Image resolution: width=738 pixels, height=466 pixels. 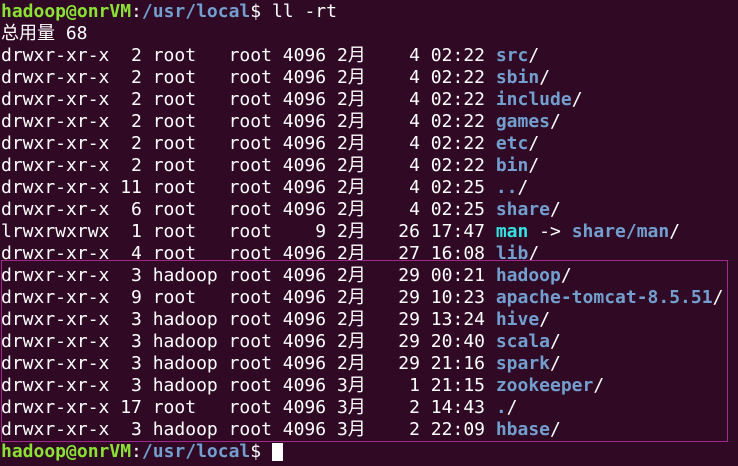 I want to click on row-metadata: drwxr-xr-x 11 root root 4096 2月 4 02:25, so click(x=248, y=187).